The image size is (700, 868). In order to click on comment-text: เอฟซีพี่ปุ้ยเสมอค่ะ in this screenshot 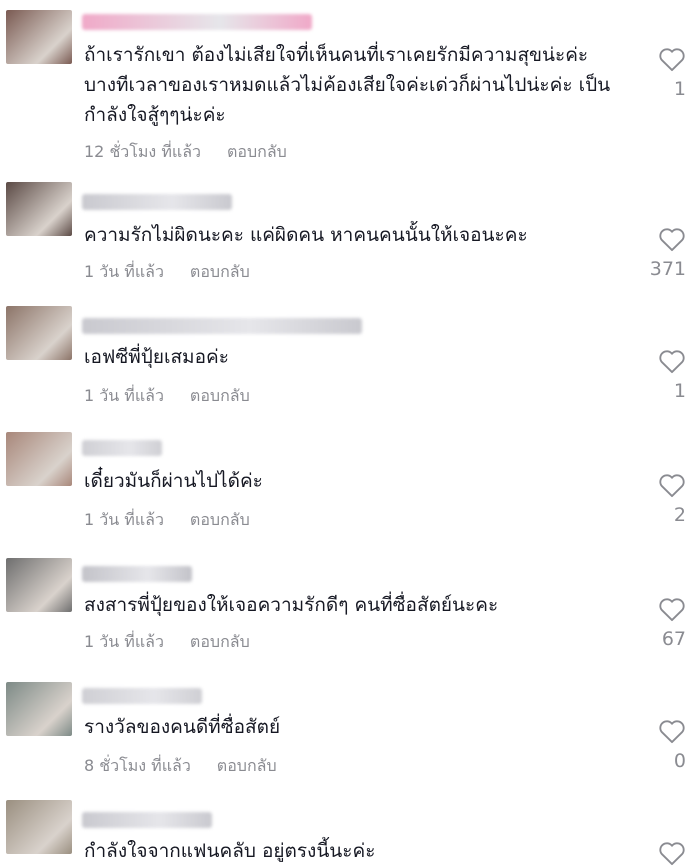, I will do `click(156, 357)`.